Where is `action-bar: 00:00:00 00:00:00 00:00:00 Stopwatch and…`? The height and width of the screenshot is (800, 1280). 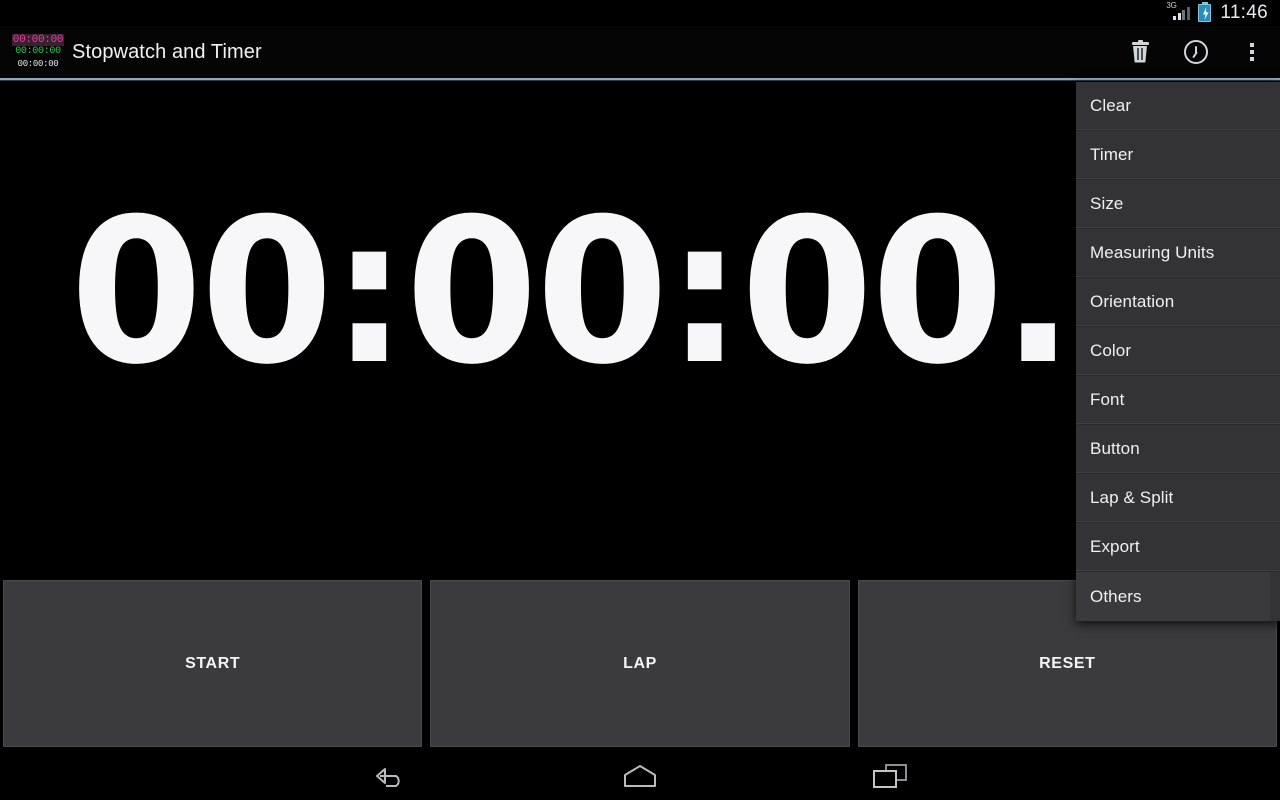 action-bar: 00:00:00 00:00:00 00:00:00 Stopwatch and… is located at coordinates (640, 52).